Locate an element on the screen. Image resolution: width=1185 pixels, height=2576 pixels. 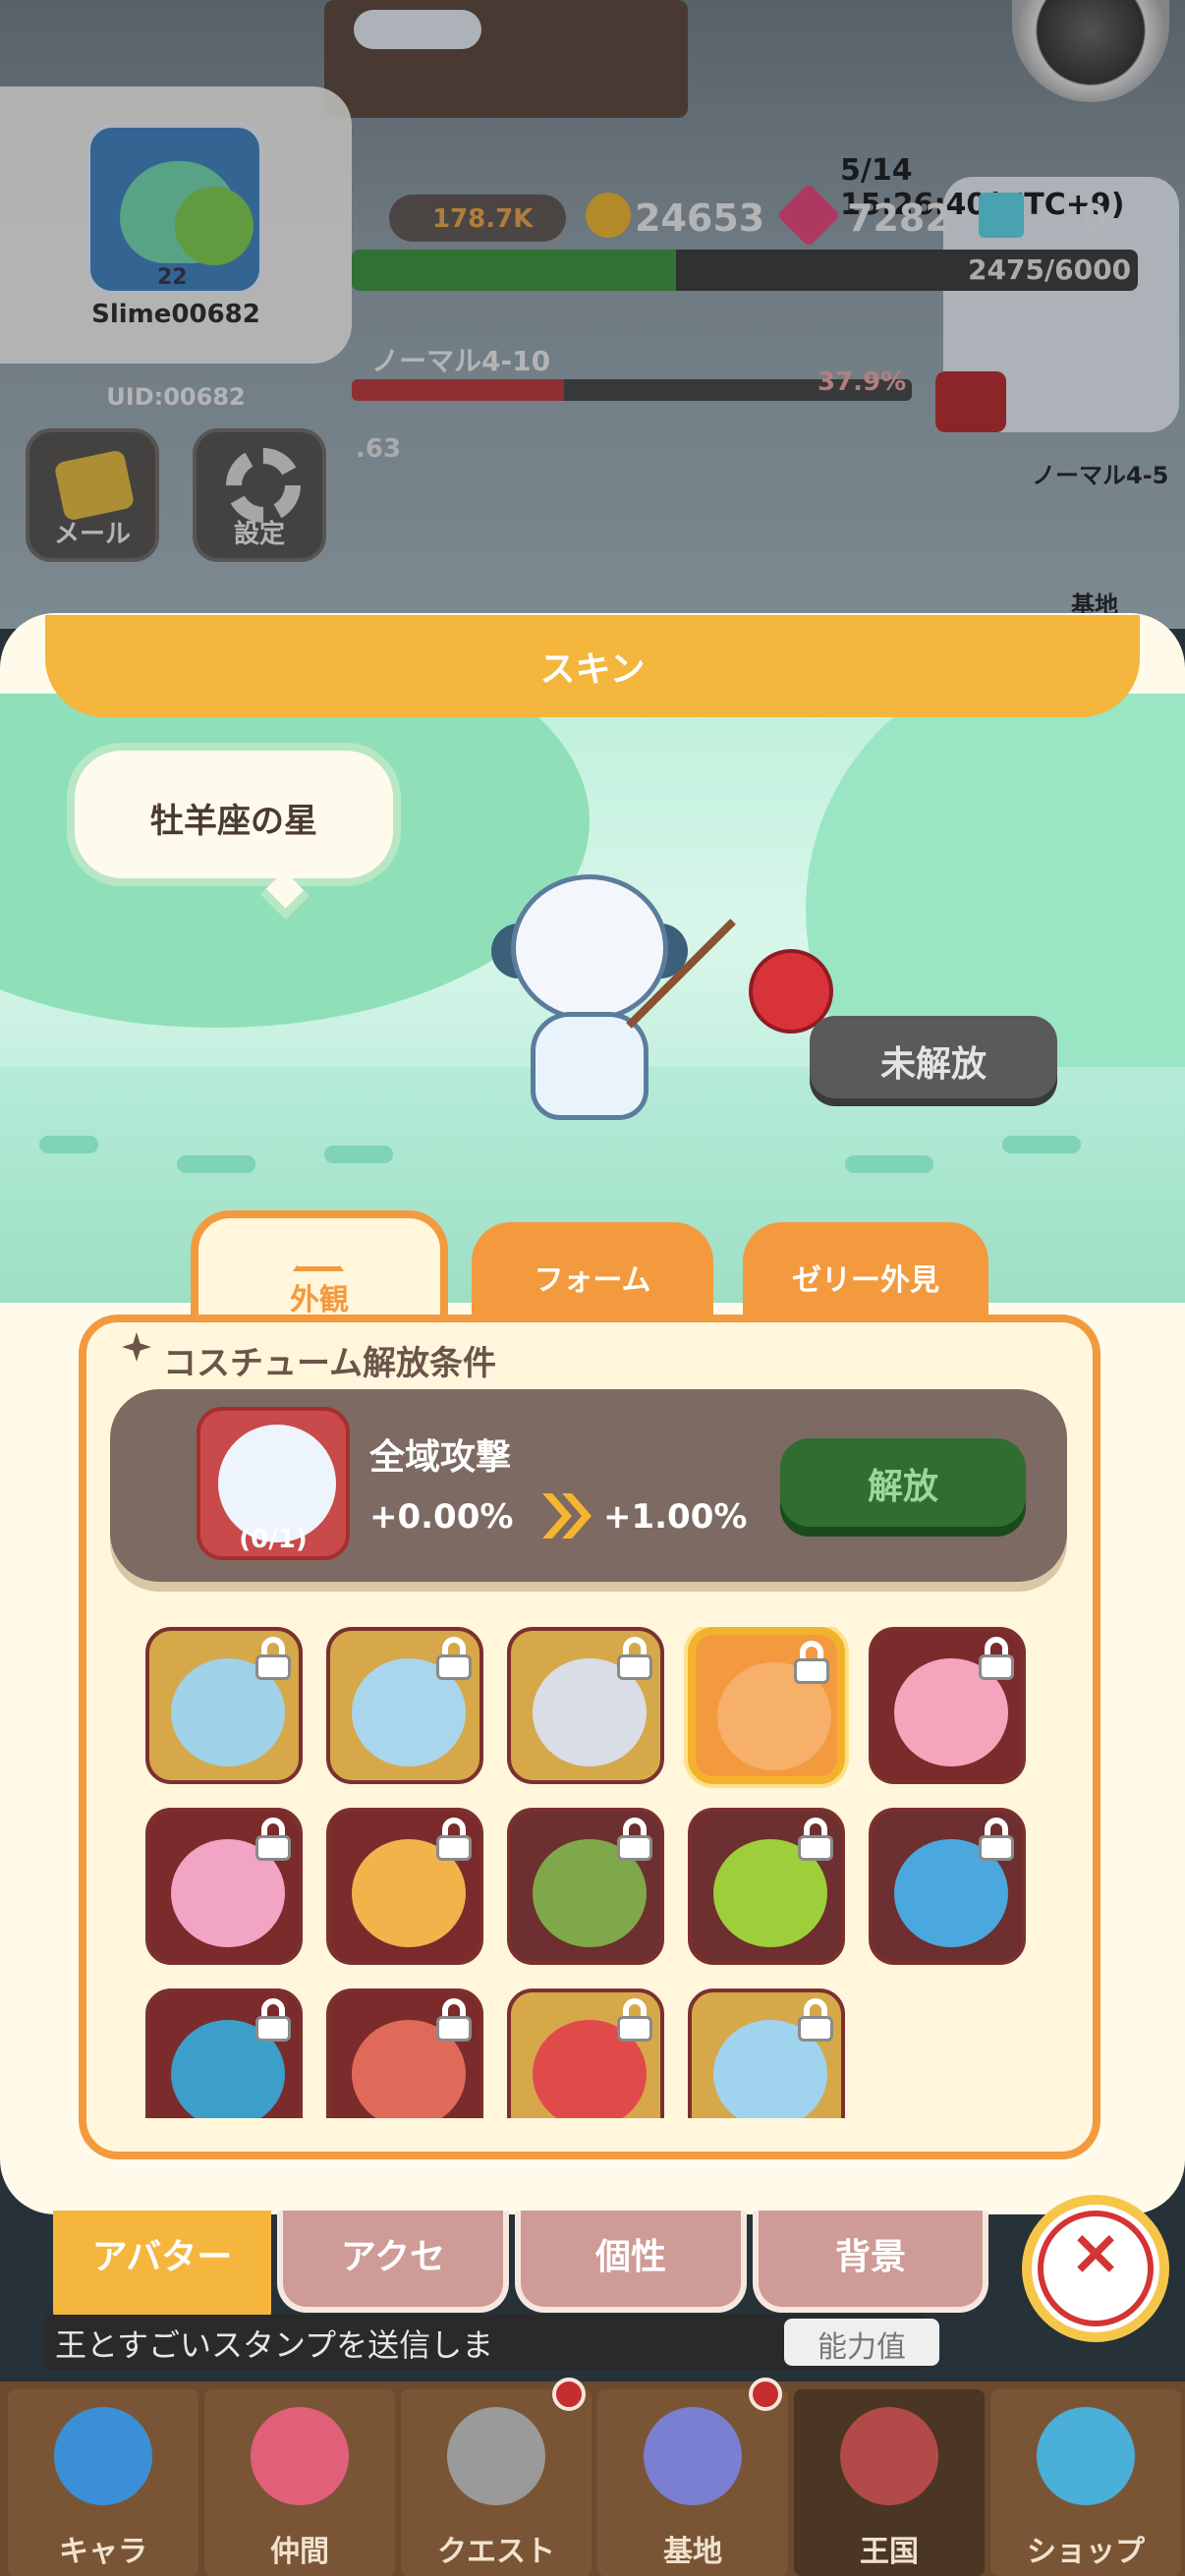
category-background-label: 背景 is located at coordinates (870, 2257).